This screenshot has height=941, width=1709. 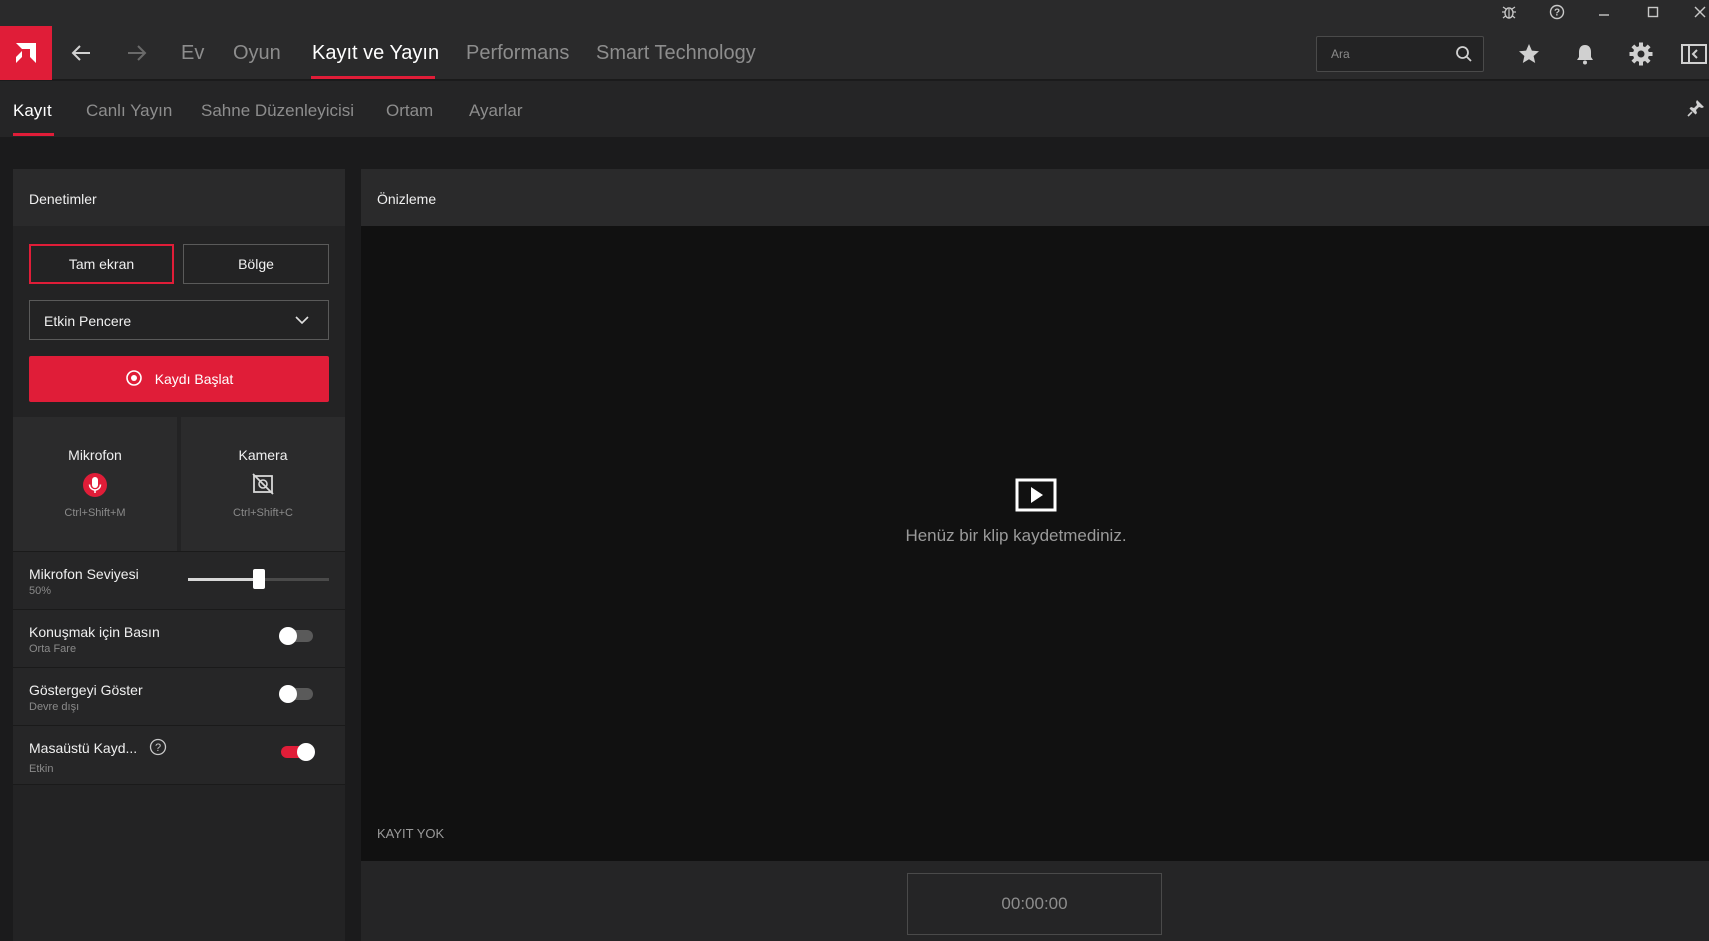 What do you see at coordinates (257, 53) in the screenshot?
I see `nav-gaming: Oyun` at bounding box center [257, 53].